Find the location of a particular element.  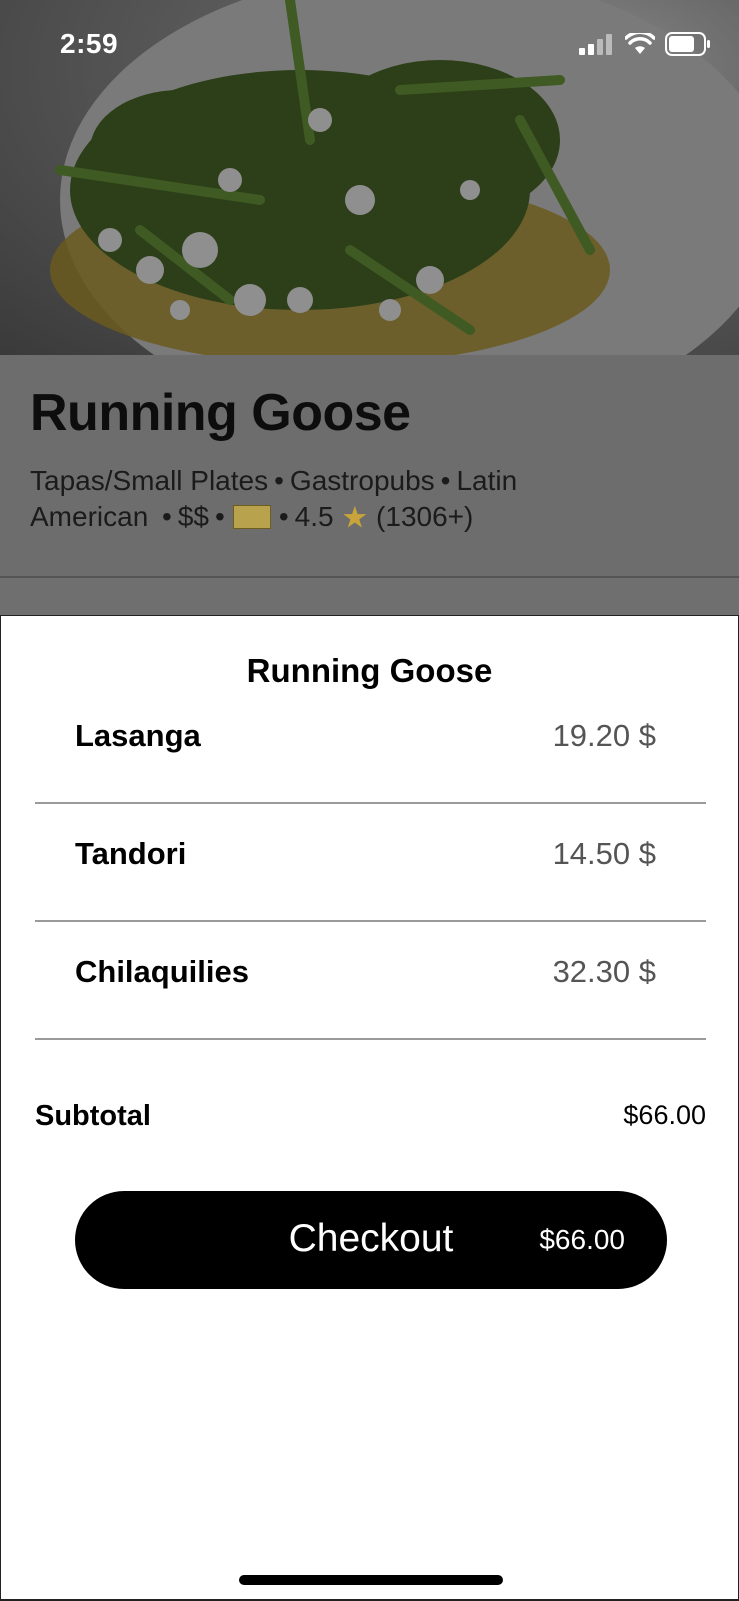

review-count: (1306+) is located at coordinates (425, 516).